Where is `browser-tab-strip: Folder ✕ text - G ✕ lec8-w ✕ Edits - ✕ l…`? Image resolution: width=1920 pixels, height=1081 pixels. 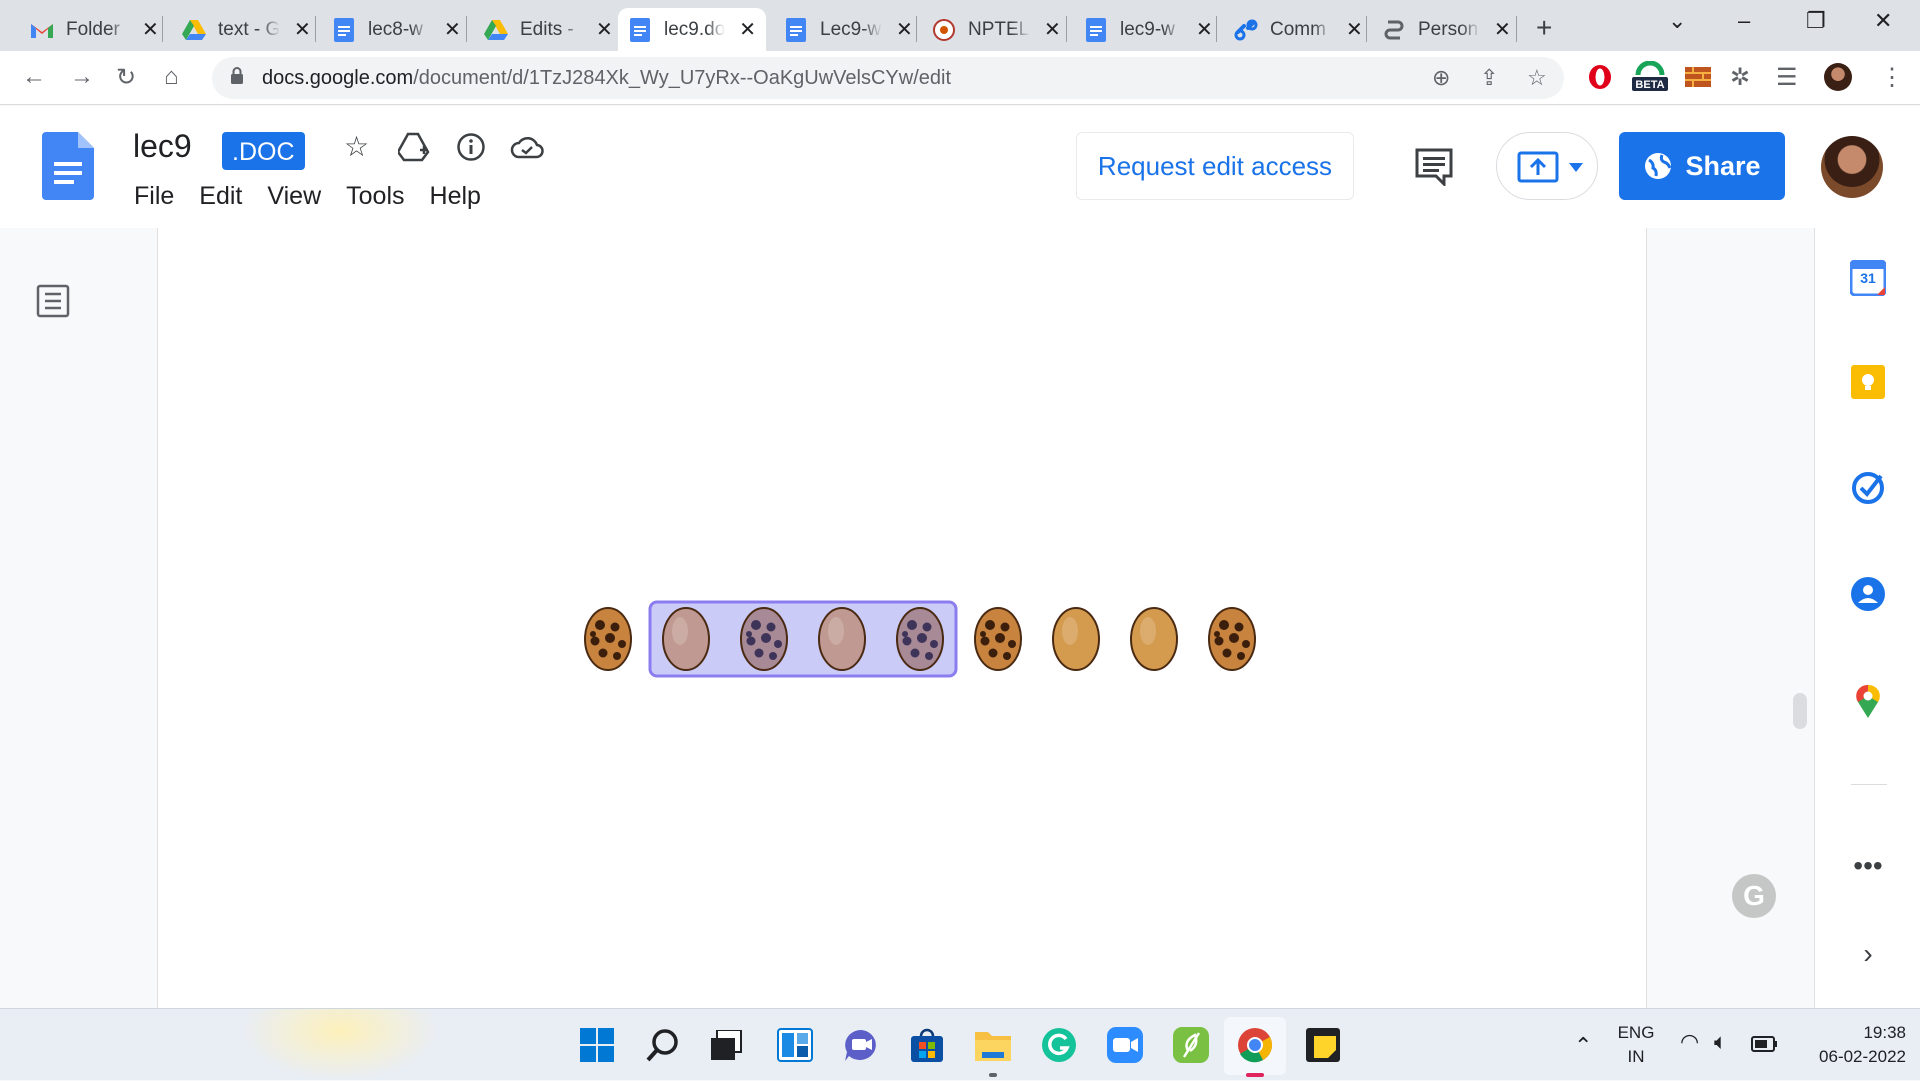
browser-tab-strip: Folder ✕ text - G ✕ lec8-w ✕ Edits - ✕ l… is located at coordinates (960, 25).